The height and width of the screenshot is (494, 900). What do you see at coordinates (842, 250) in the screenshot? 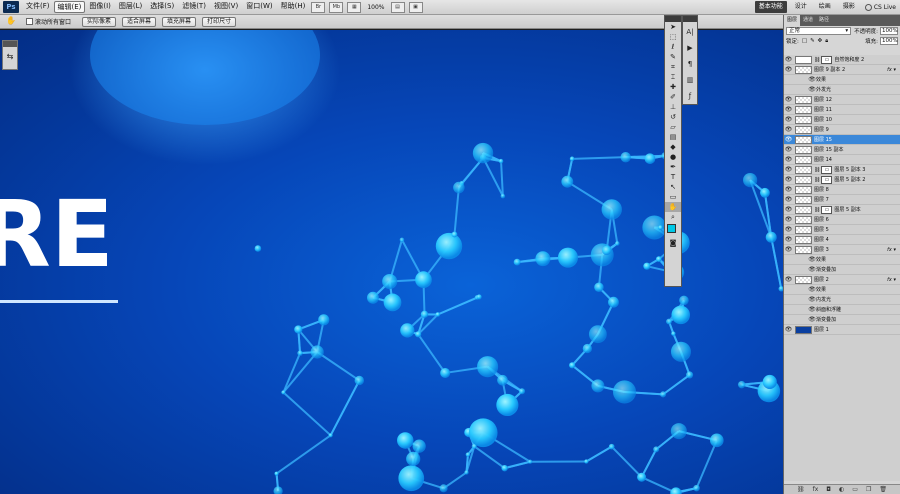
I see `layer-row: 👁︎ 图层 3 fx ▾` at bounding box center [842, 250].